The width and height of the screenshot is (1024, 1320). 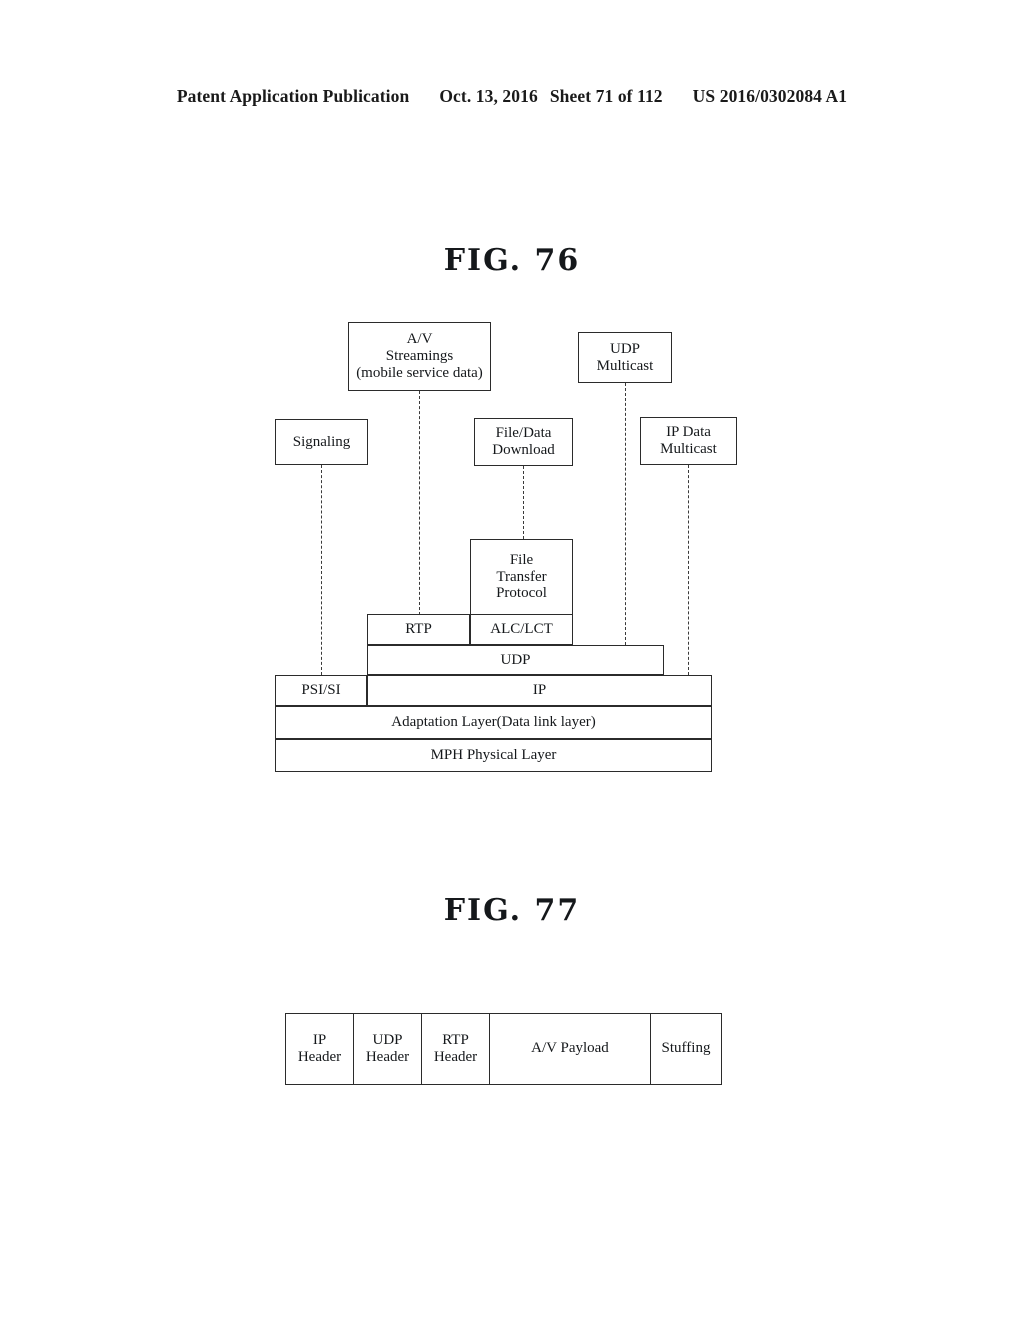 I want to click on udp-header-line1: UDP, so click(x=387, y=1039).